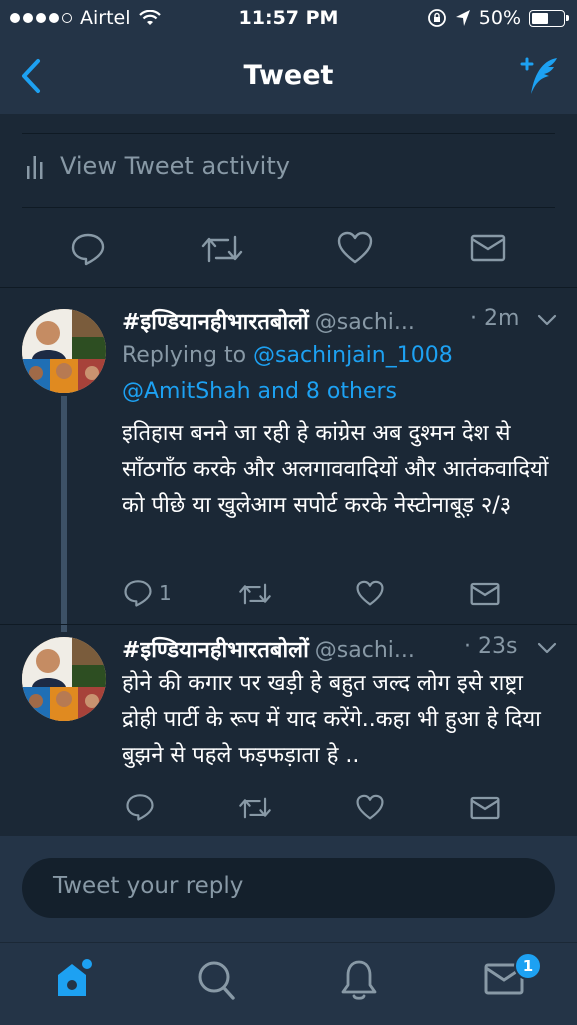  I want to click on tab-bar, so click(288, 983).